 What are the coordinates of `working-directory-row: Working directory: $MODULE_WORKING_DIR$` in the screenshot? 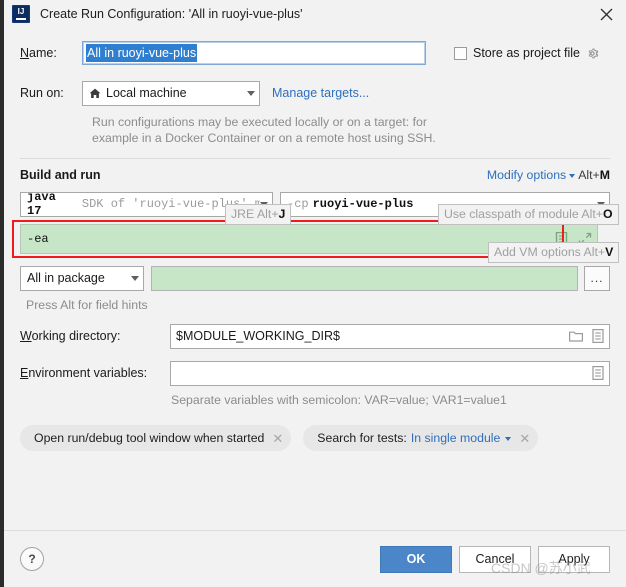 It's located at (315, 336).